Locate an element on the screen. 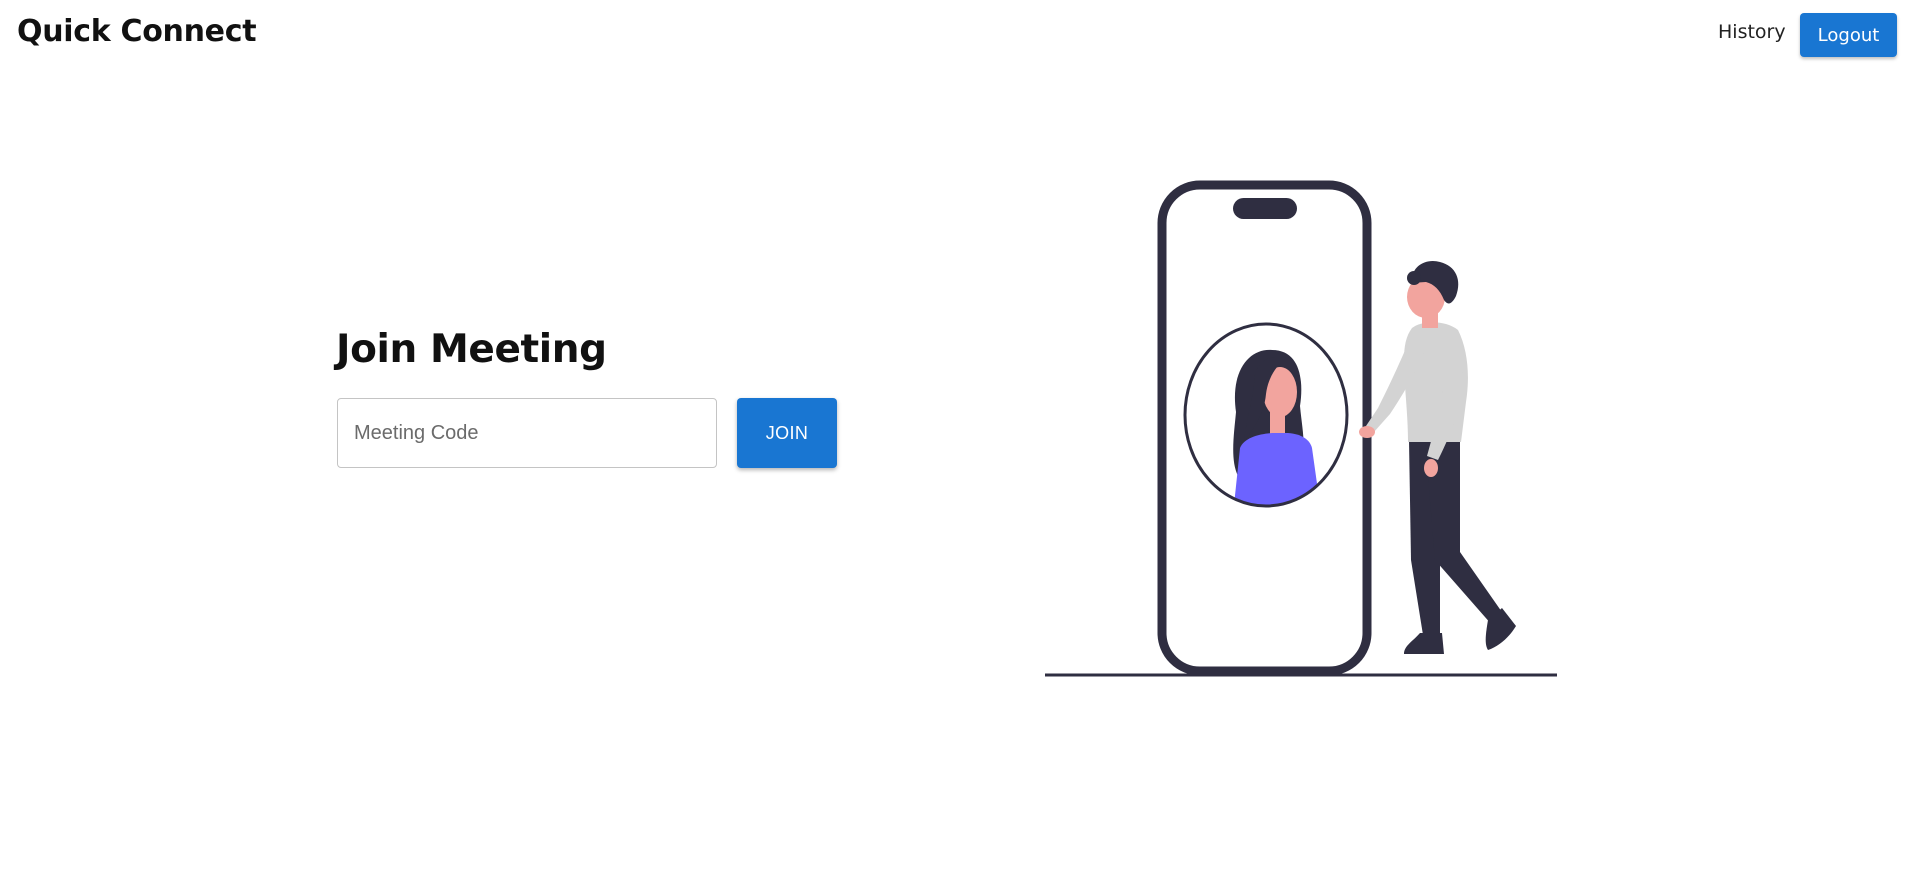 The height and width of the screenshot is (895, 1915). video-call-illustration is located at coordinates (1301, 428).